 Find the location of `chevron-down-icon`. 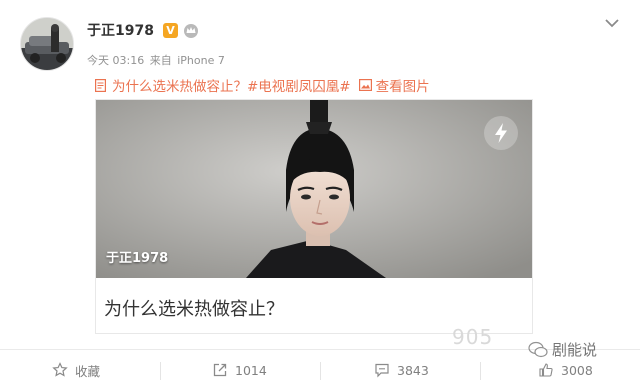

chevron-down-icon is located at coordinates (612, 23).